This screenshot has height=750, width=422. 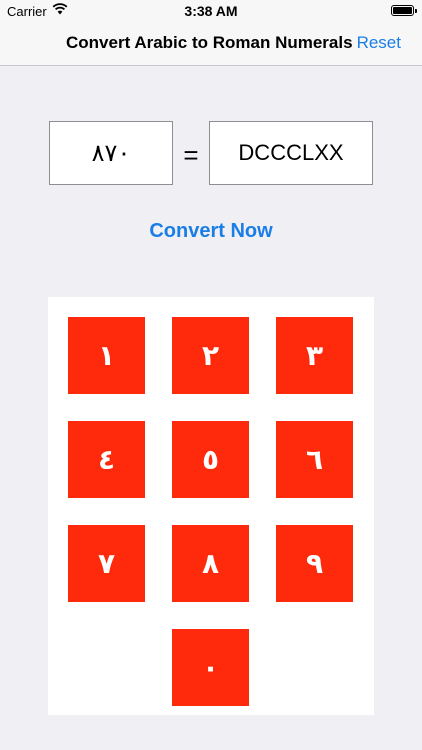 What do you see at coordinates (210, 355) in the screenshot?
I see `key-2: ٢` at bounding box center [210, 355].